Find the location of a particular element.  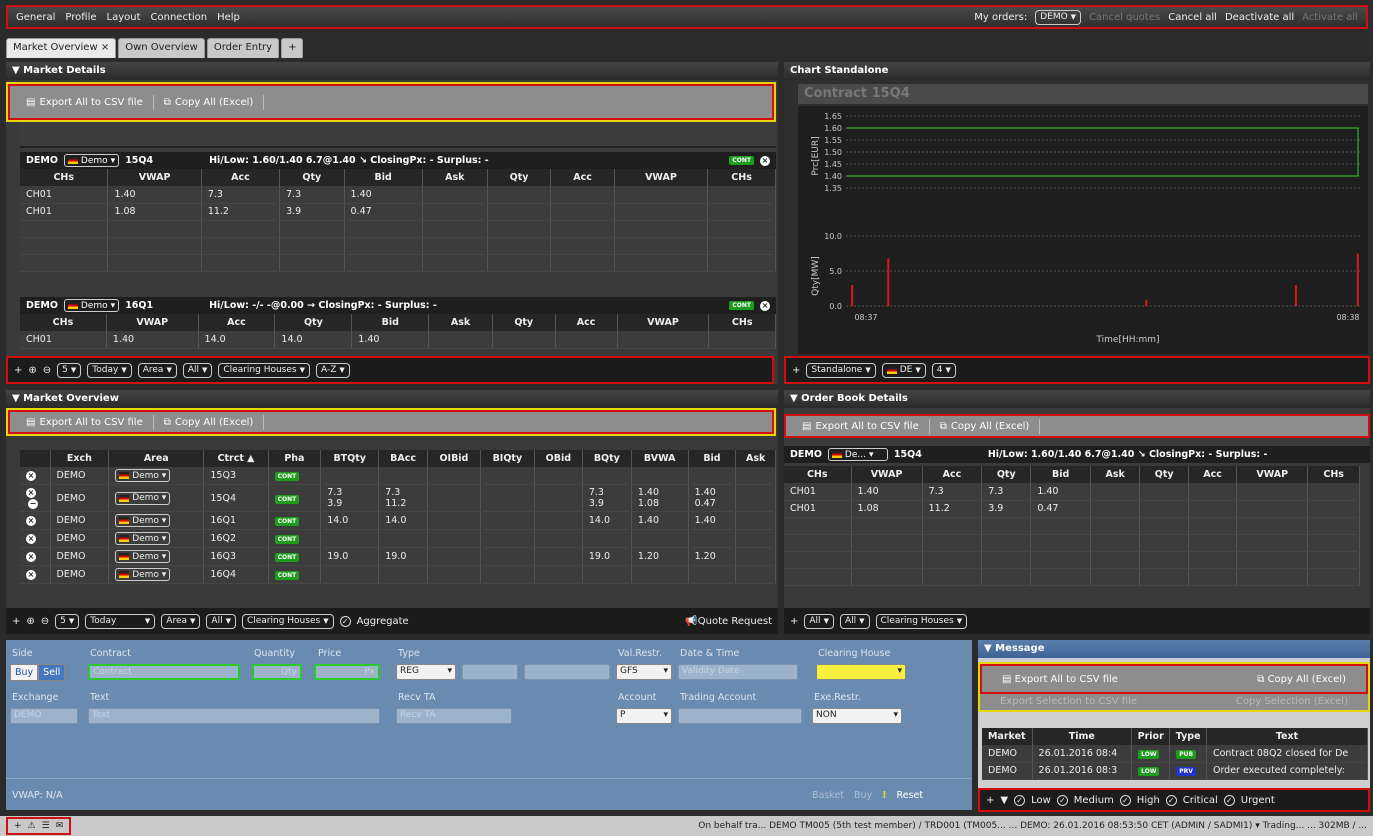

list-icon: ☰ is located at coordinates (46, 826).